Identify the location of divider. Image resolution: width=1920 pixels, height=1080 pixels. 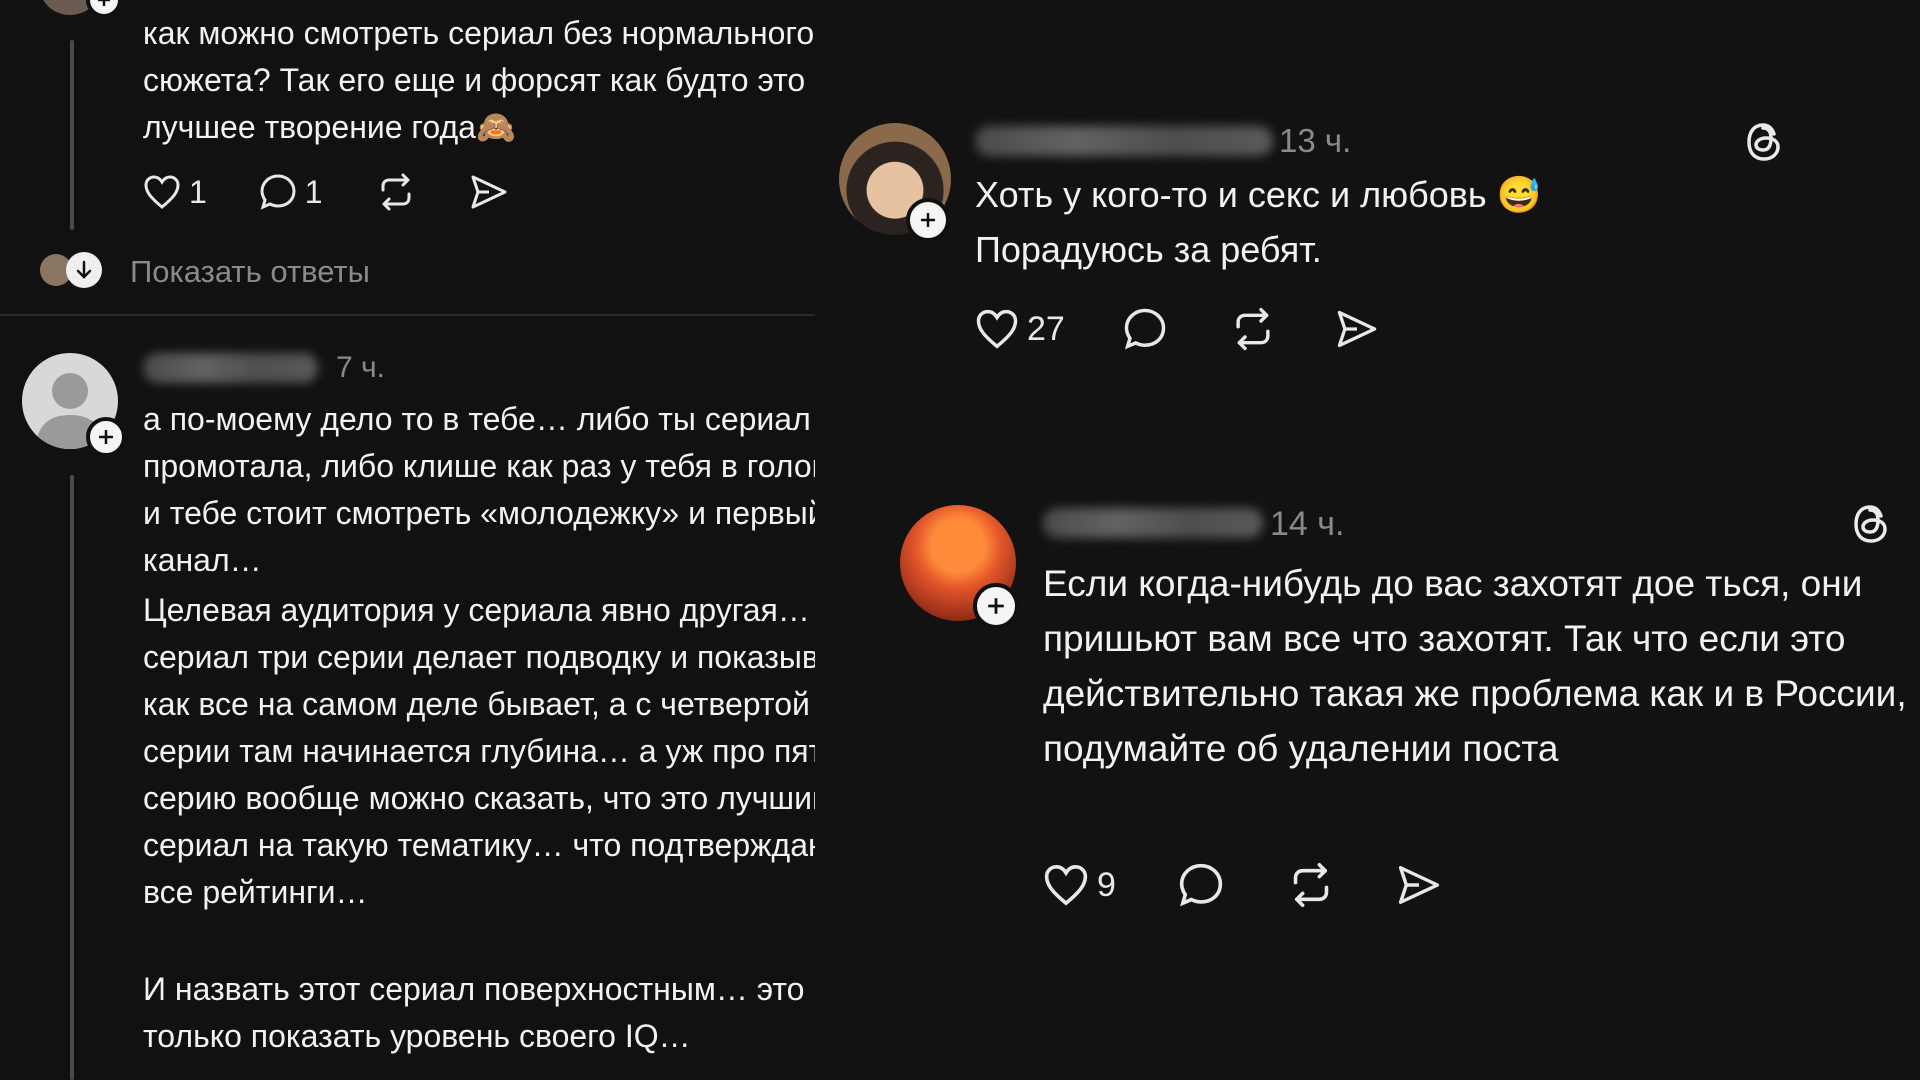
(407, 315).